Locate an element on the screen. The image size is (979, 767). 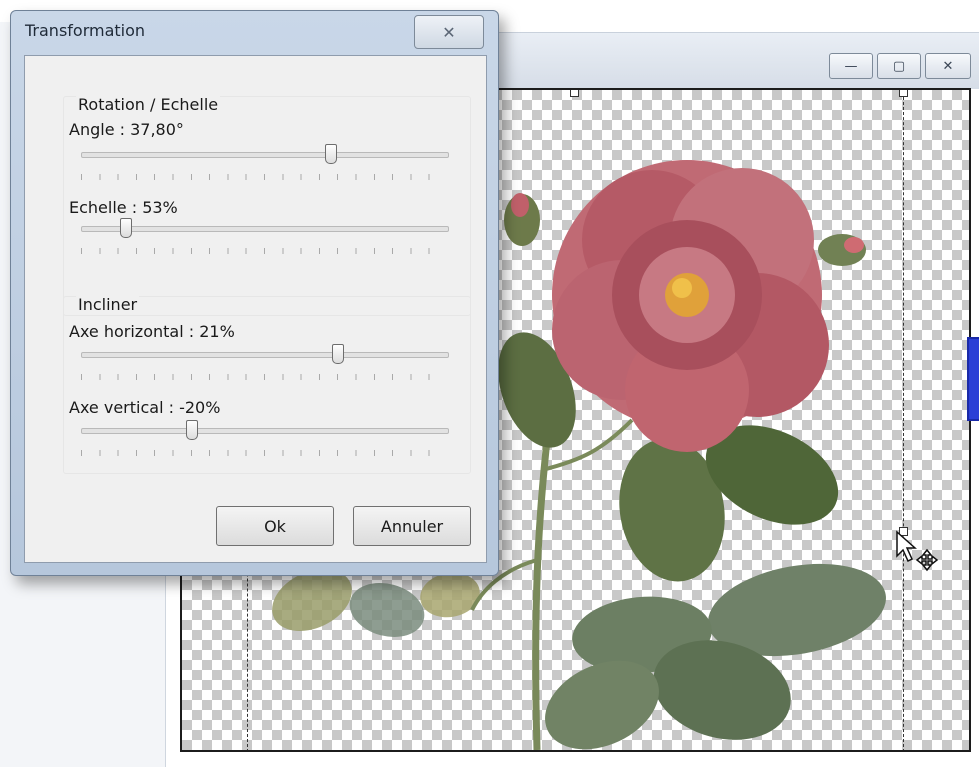
angle-label: Angle : 37,80° is located at coordinates (126, 129).